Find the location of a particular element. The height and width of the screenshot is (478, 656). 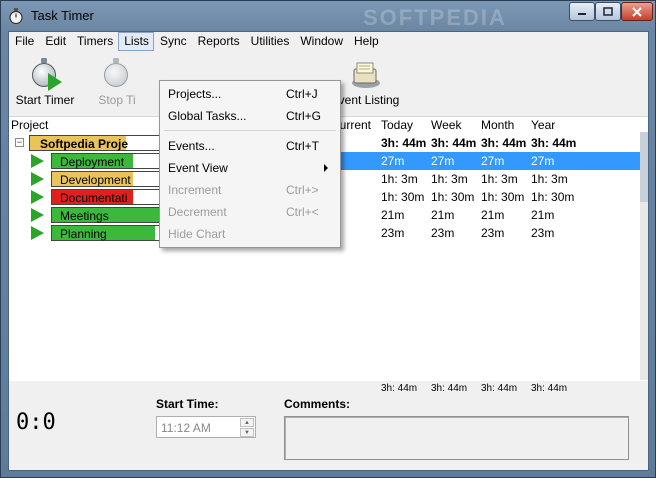

minimize-button is located at coordinates (582, 11).